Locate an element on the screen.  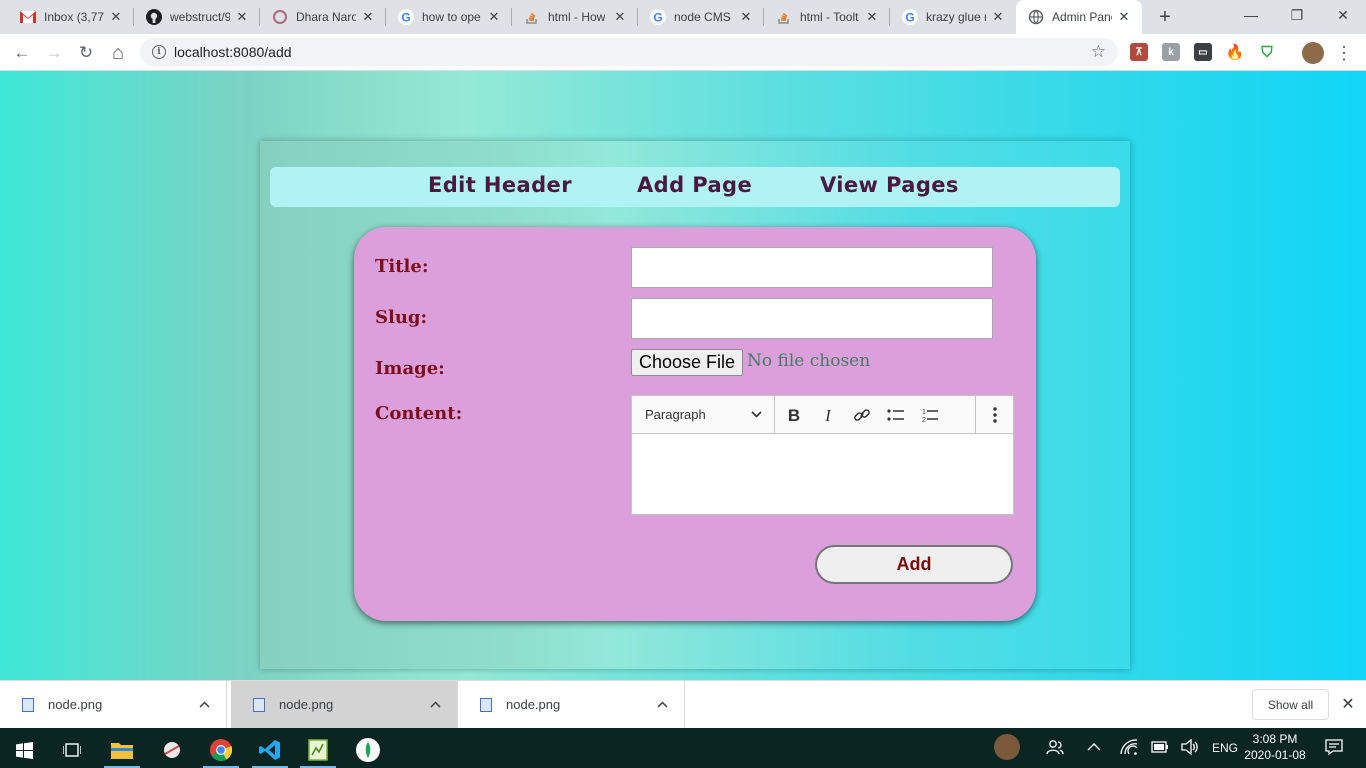
reload-button: ↻ is located at coordinates (86, 53).